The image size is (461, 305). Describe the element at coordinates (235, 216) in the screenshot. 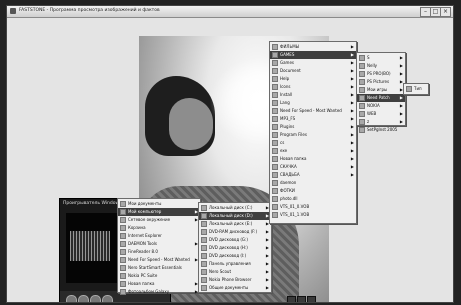

I see `menu-item: Локальный диск (D:) ▶` at that location.